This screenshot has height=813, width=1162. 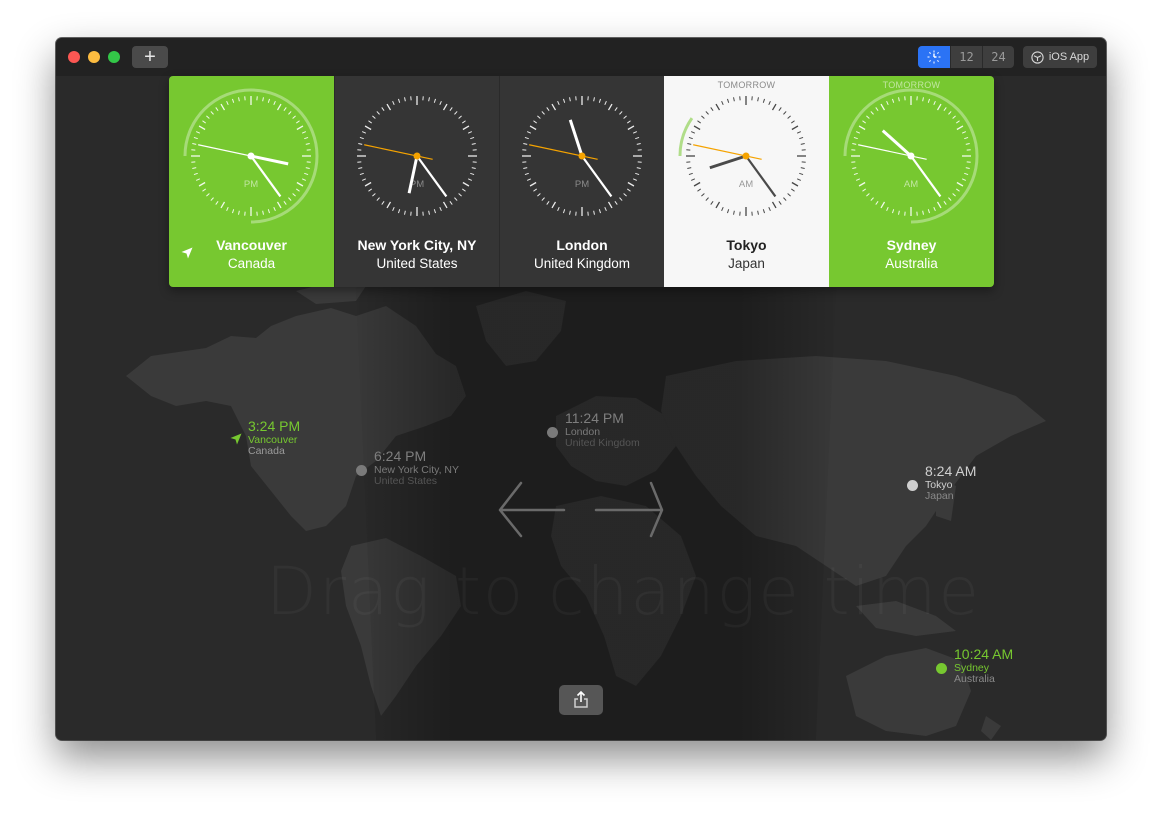 What do you see at coordinates (251, 181) in the screenshot?
I see `clock-card-vancouver: PM Vancouver Canada` at bounding box center [251, 181].